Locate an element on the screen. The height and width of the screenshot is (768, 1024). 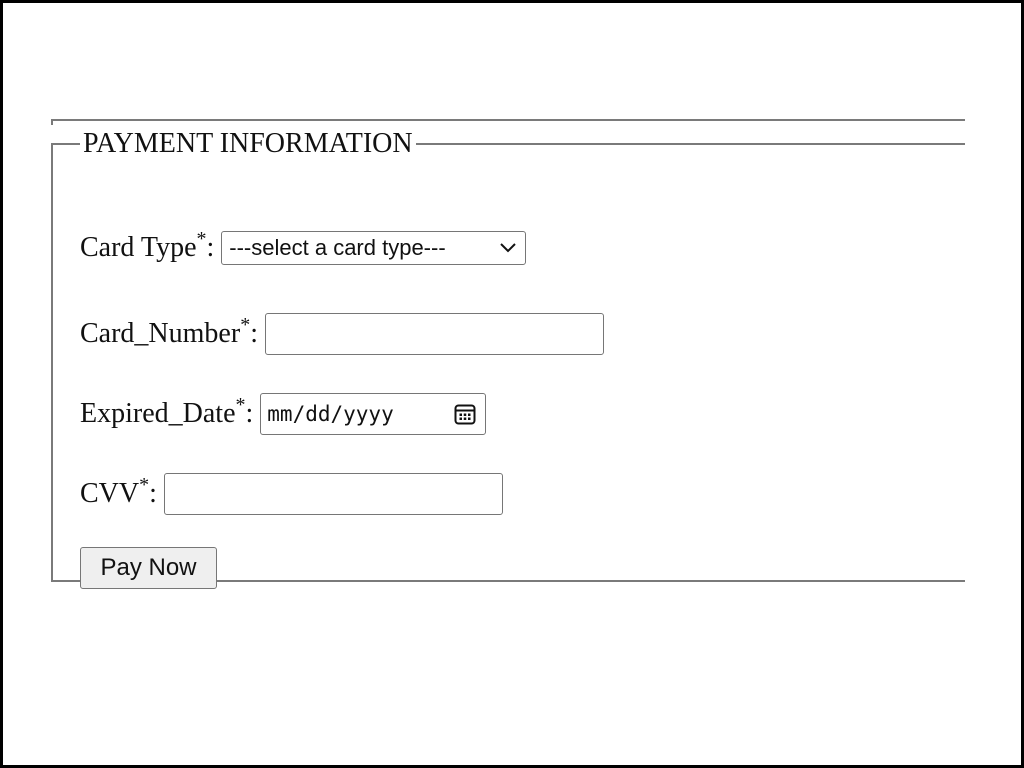
chevron-down-icon is located at coordinates (508, 248).